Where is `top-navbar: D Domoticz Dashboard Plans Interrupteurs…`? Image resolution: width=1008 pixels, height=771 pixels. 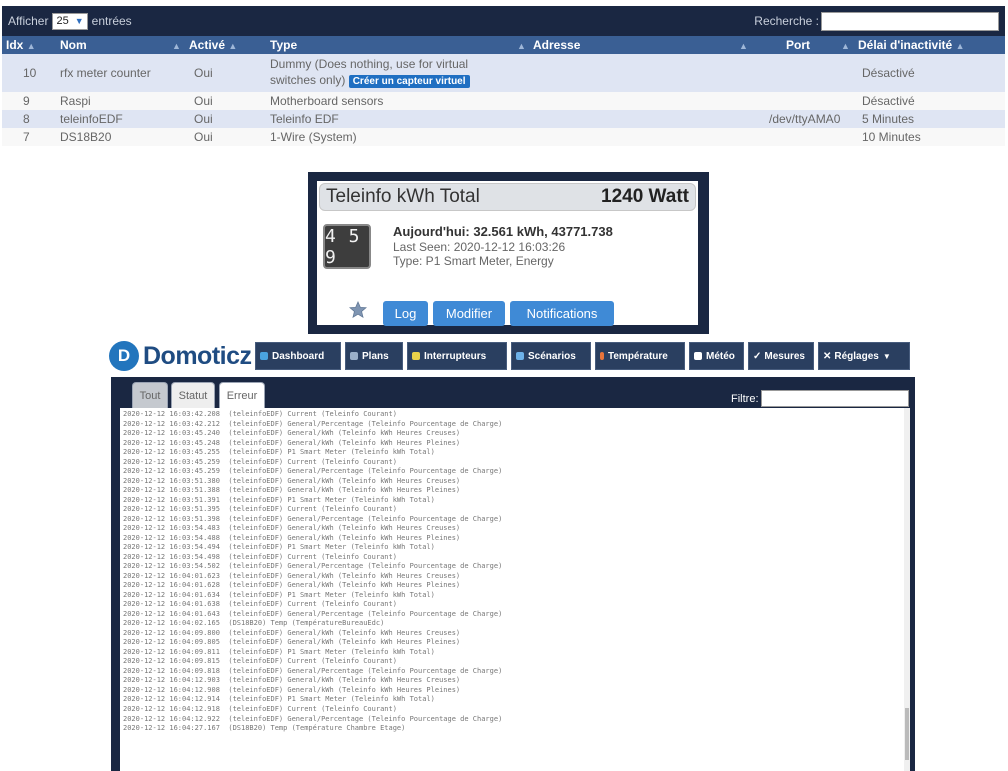 top-navbar: D Domoticz Dashboard Plans Interrupteurs… is located at coordinates (509, 355).